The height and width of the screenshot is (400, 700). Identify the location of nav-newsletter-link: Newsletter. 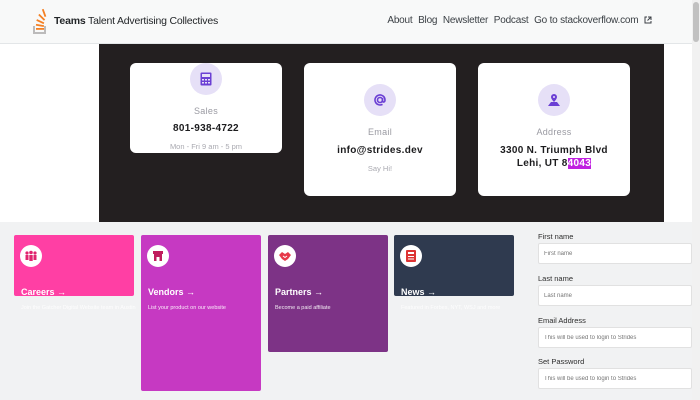
(465, 20).